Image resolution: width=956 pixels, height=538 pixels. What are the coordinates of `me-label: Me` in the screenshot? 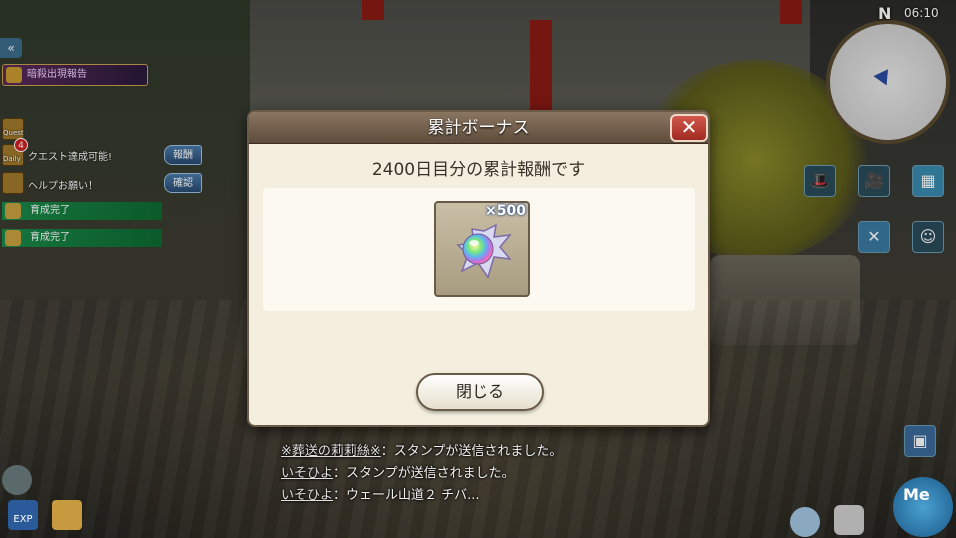 It's located at (916, 494).